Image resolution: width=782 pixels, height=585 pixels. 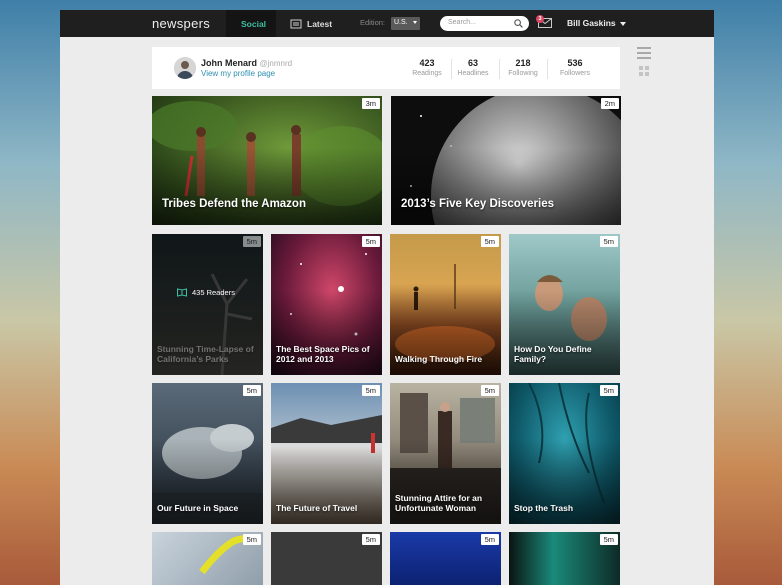 I want to click on stat-value: 63, so click(x=472, y=63).